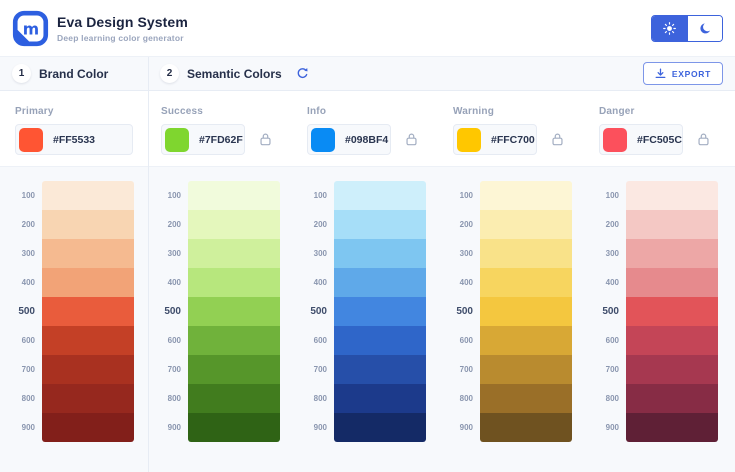 Image resolution: width=735 pixels, height=472 pixels. I want to click on step-label-800: 800, so click(320, 398).